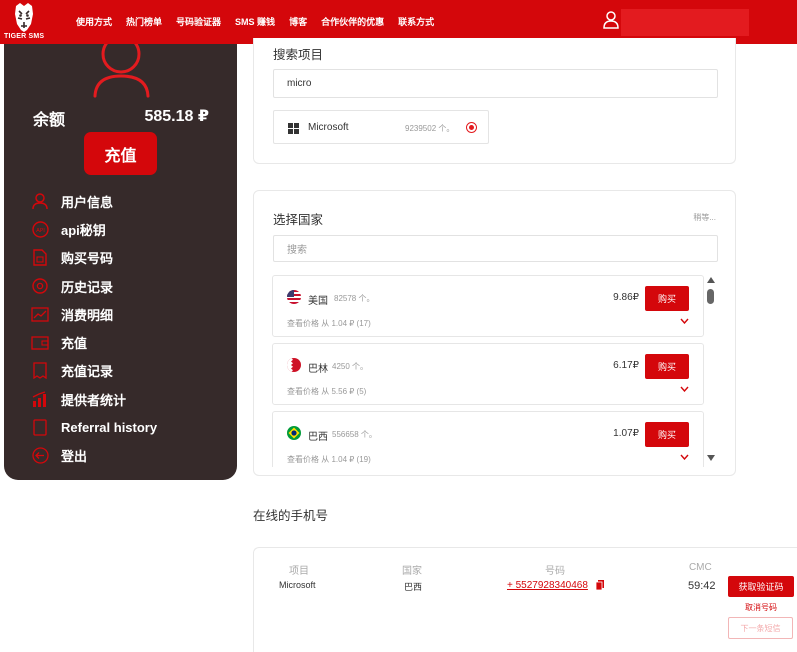  What do you see at coordinates (40, 343) in the screenshot?
I see `wallet-icon` at bounding box center [40, 343].